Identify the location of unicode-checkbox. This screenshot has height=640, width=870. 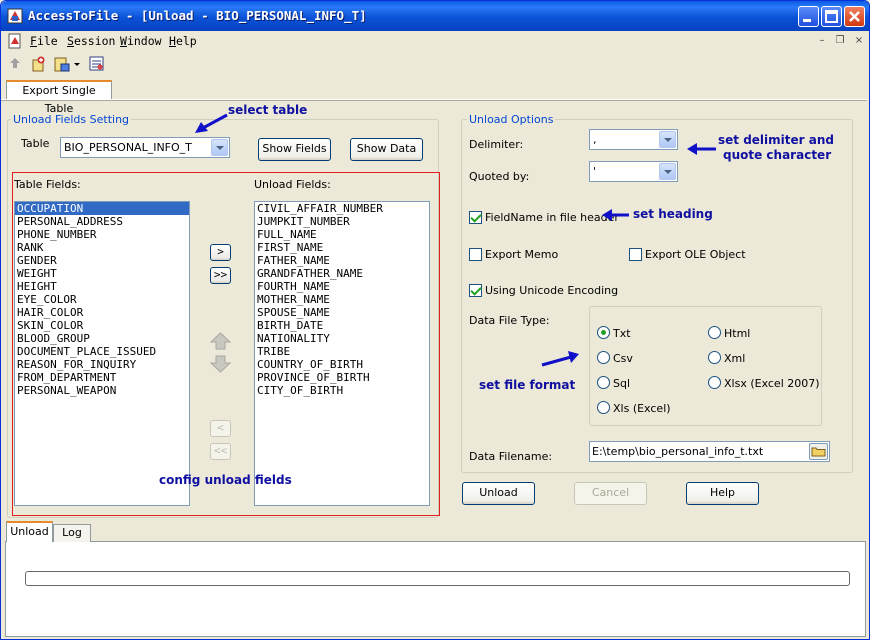
(475, 290).